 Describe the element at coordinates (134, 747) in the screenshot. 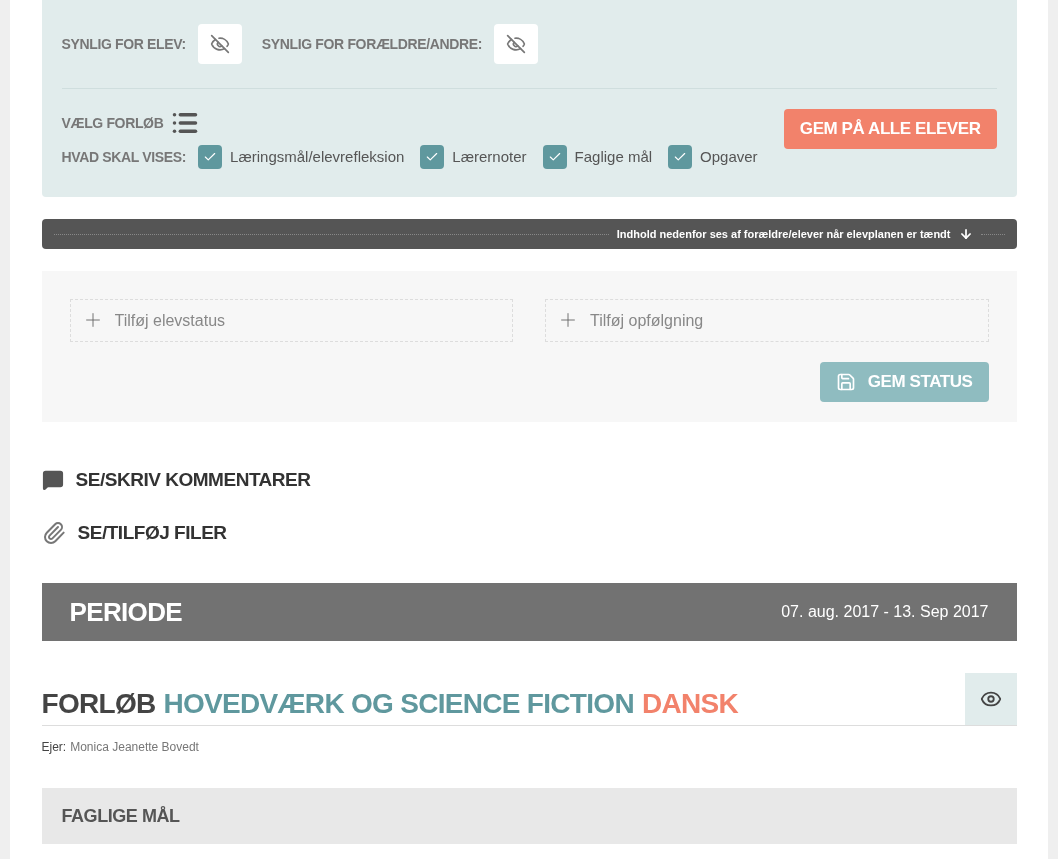

I see `owner-name: Monica Jeanette Bovedt` at that location.